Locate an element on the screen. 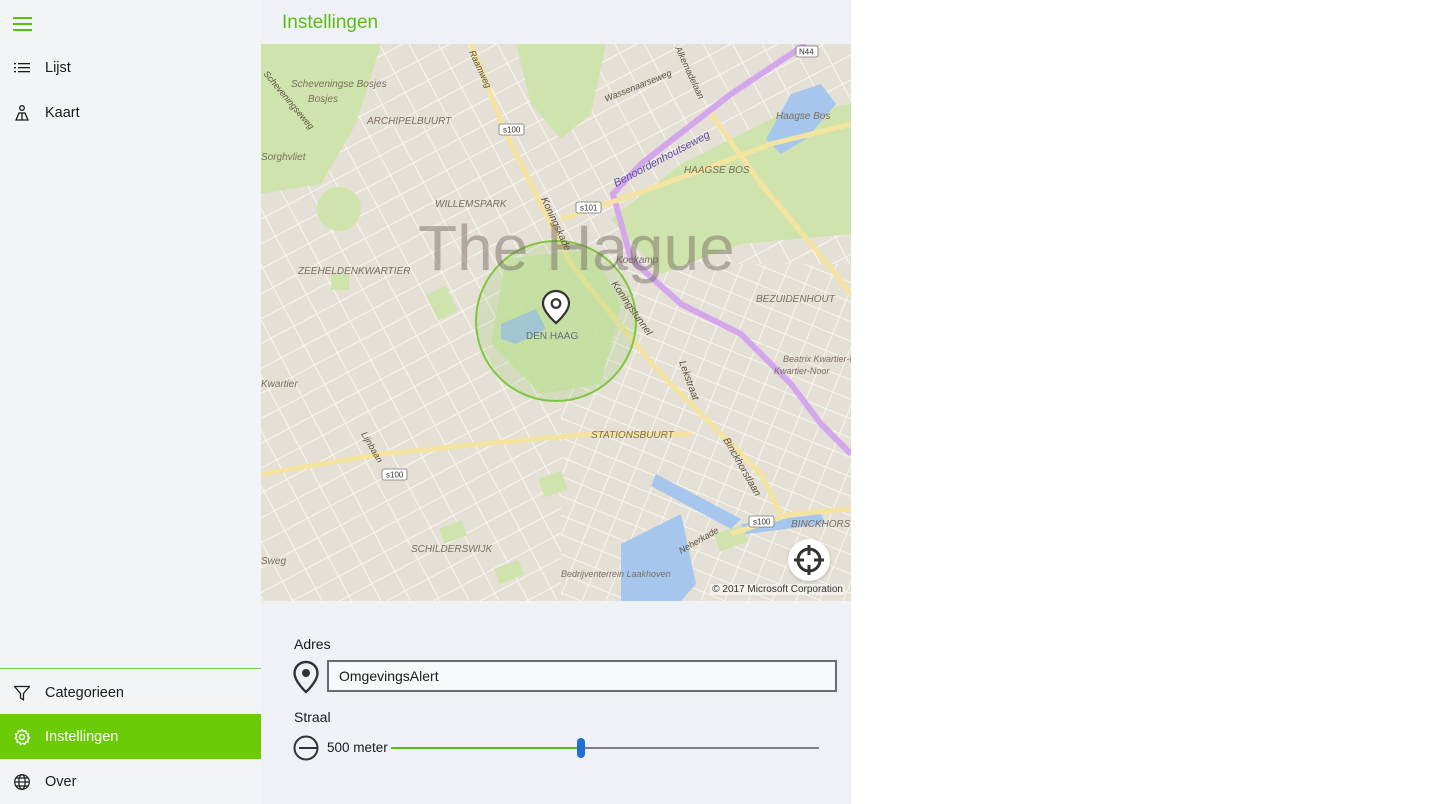 Image resolution: width=1440 pixels, height=804 pixels. radius-value: 500 meter is located at coordinates (357, 747).